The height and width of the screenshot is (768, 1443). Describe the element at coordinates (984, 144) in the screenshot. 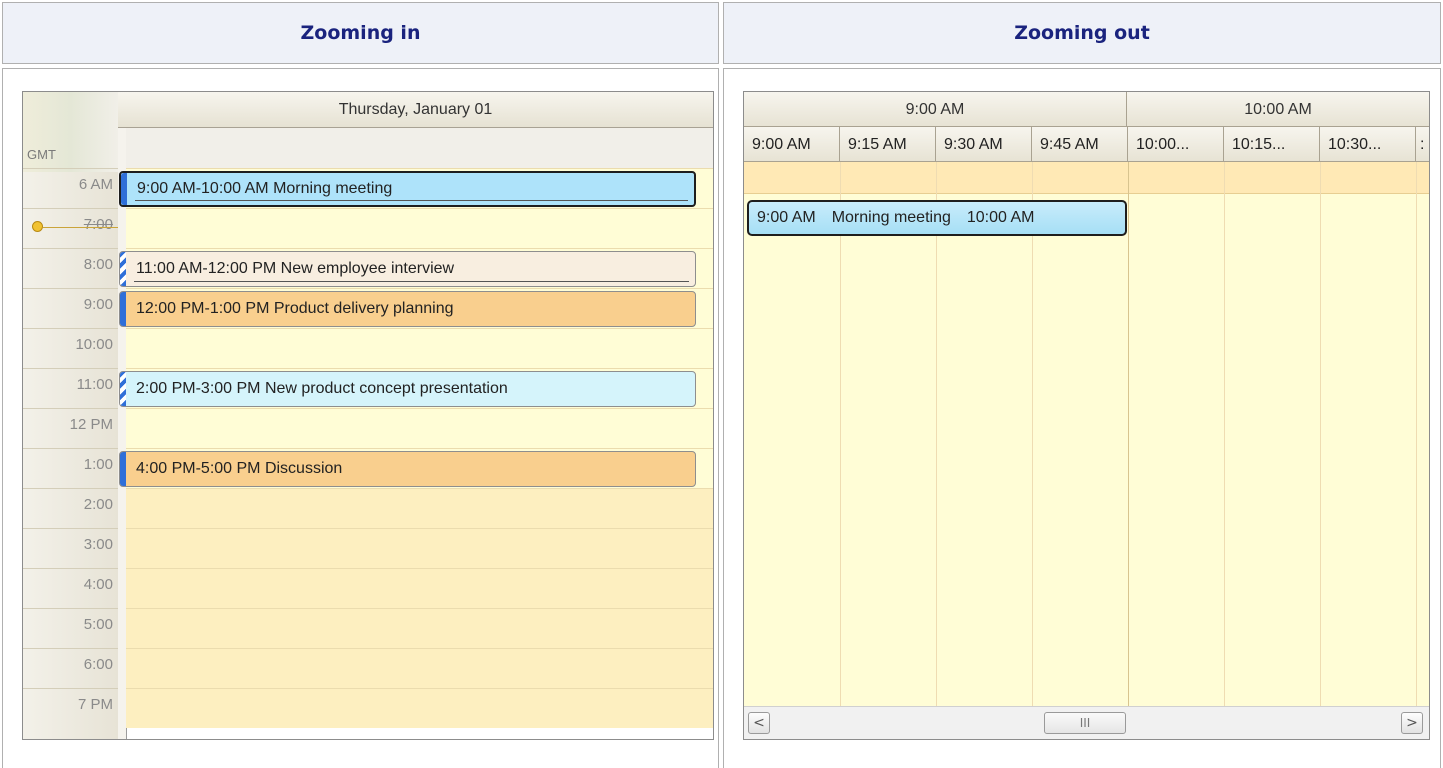

I see `slot-header: 9:30 AM` at that location.